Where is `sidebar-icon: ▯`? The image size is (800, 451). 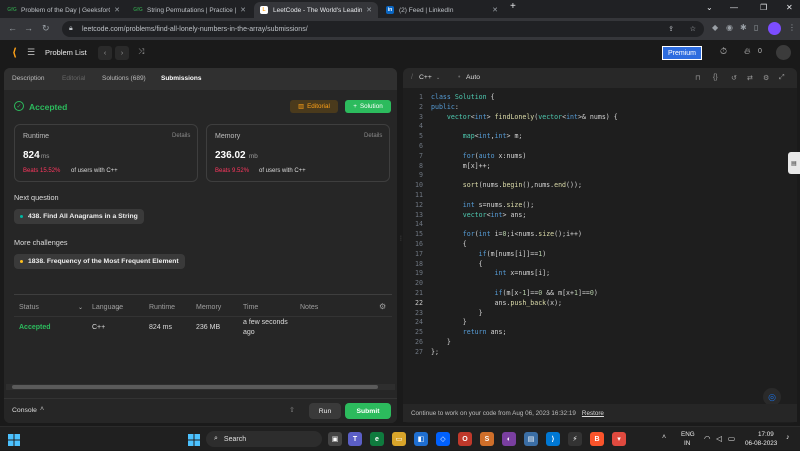 sidebar-icon: ▯ is located at coordinates (756, 27).